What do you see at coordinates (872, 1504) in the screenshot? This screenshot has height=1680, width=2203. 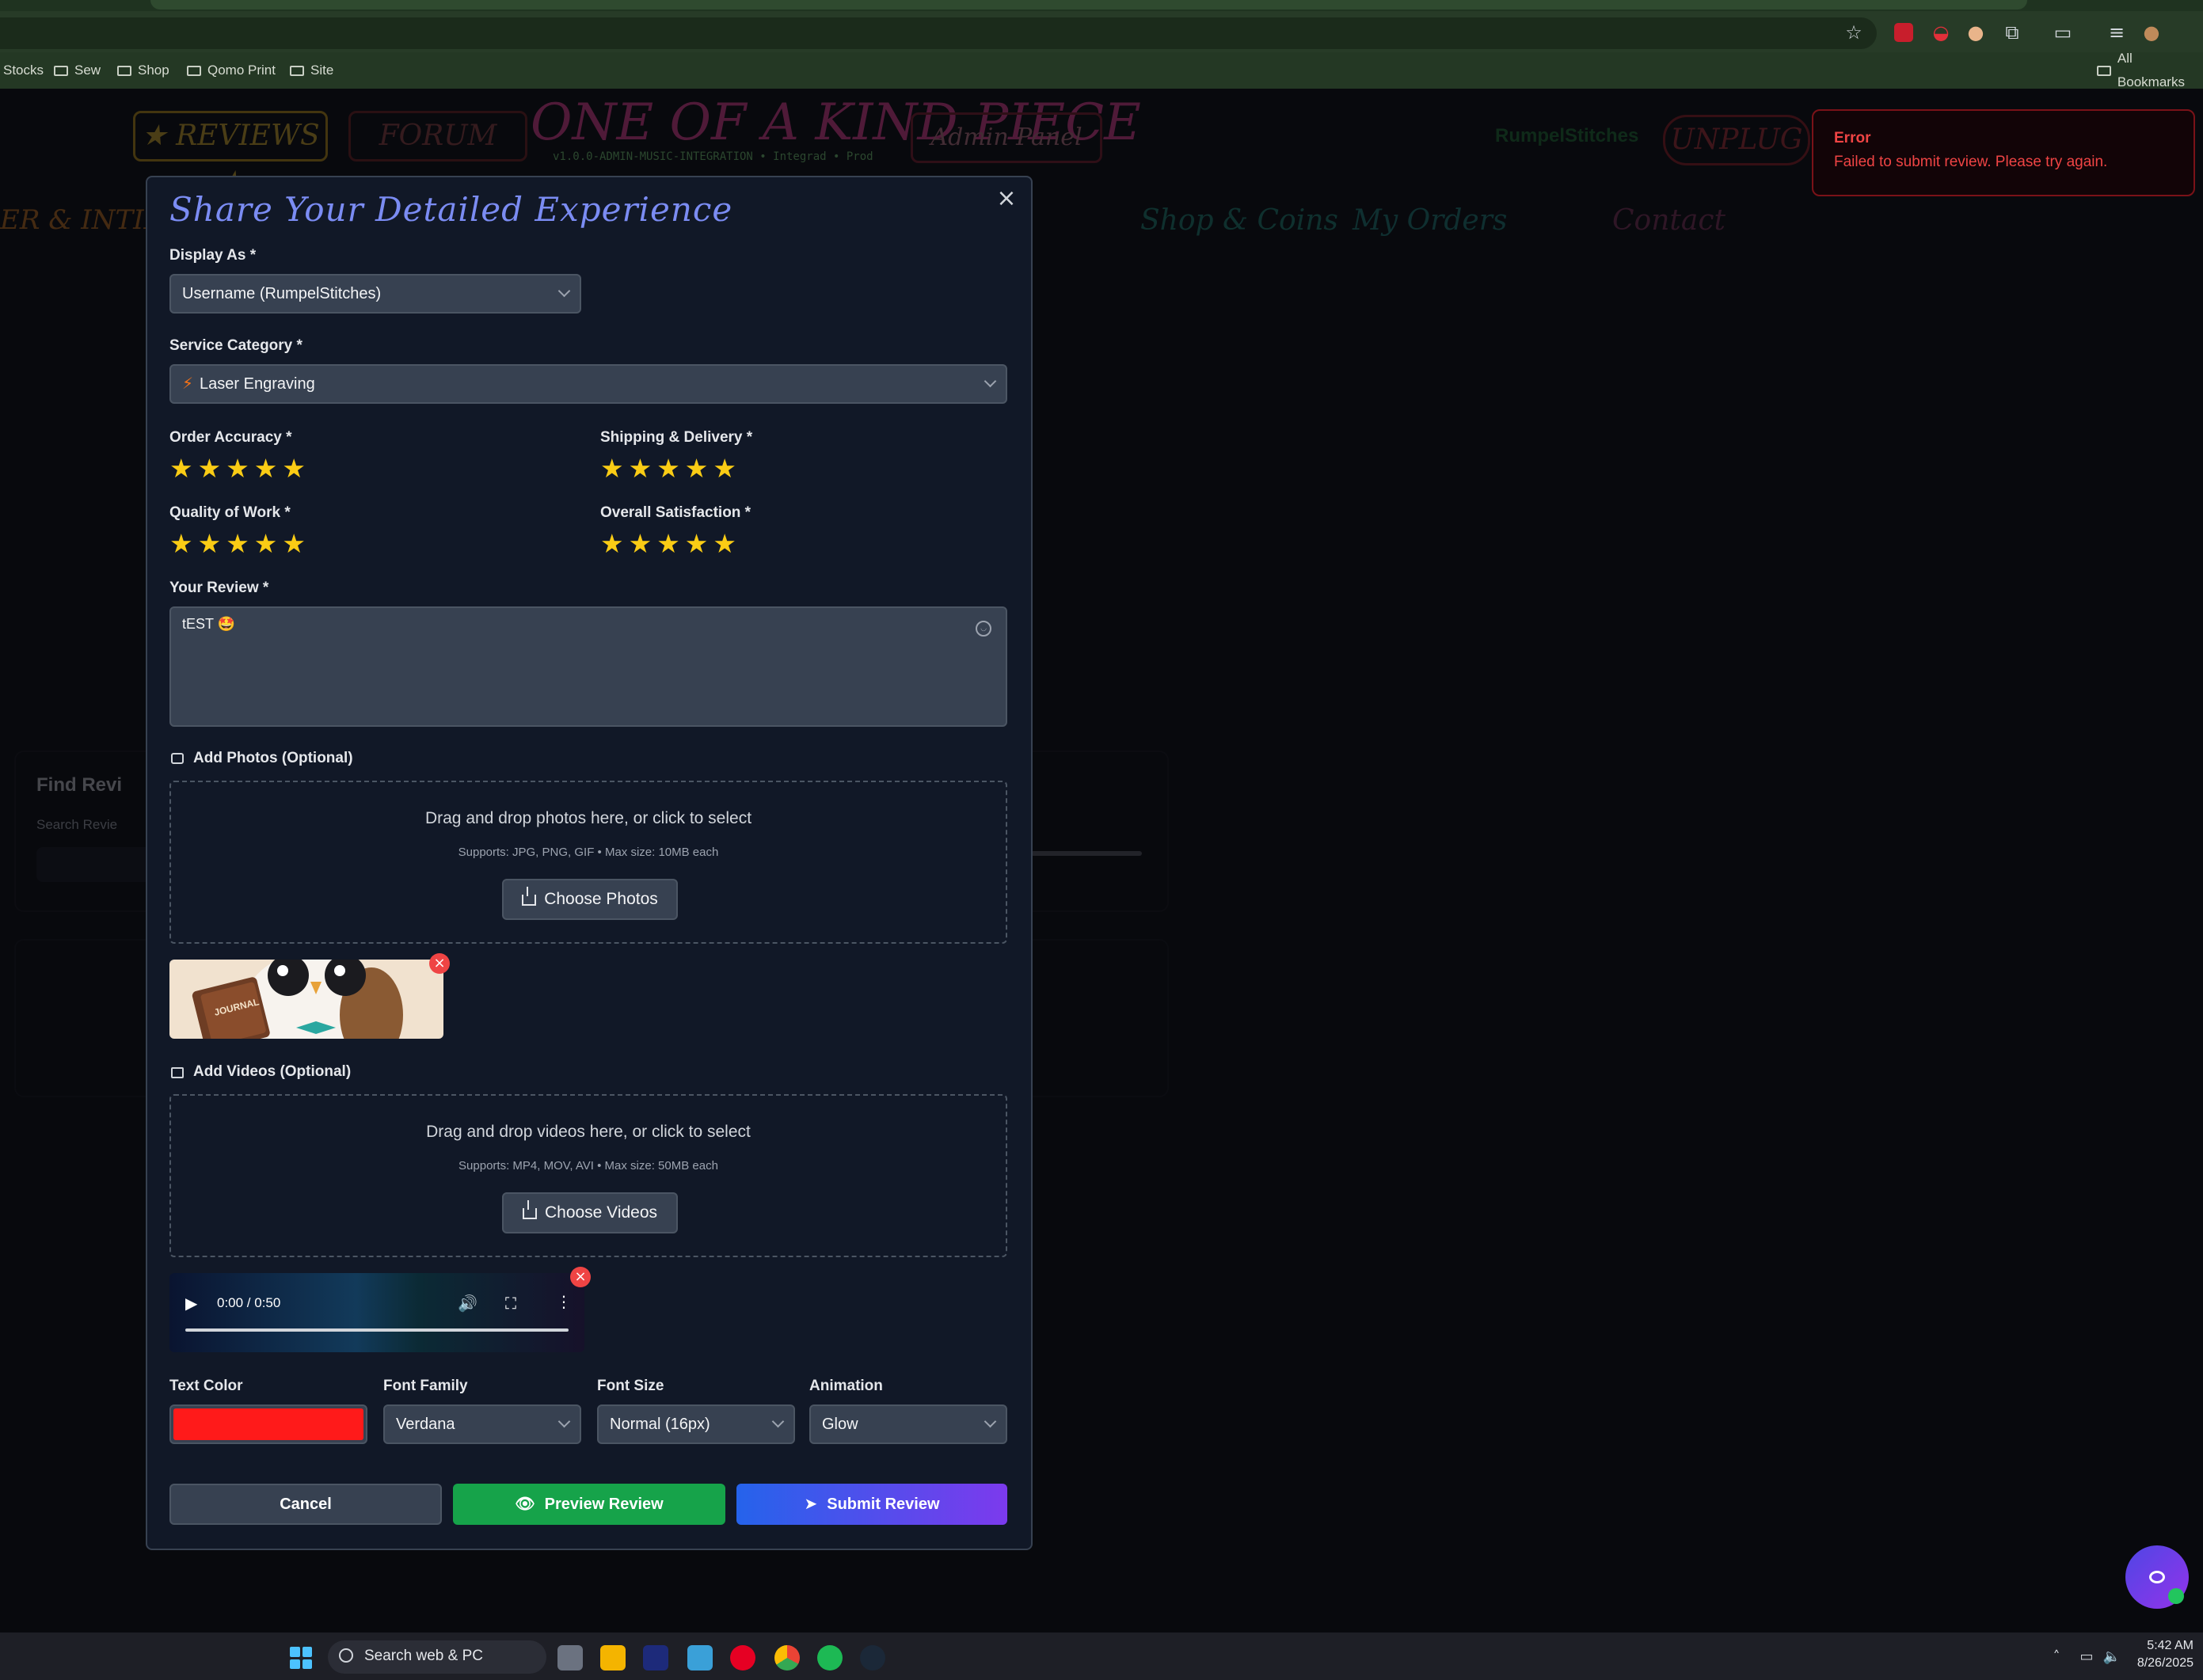 I see `submit-review-button: ➤ Submit Review` at bounding box center [872, 1504].